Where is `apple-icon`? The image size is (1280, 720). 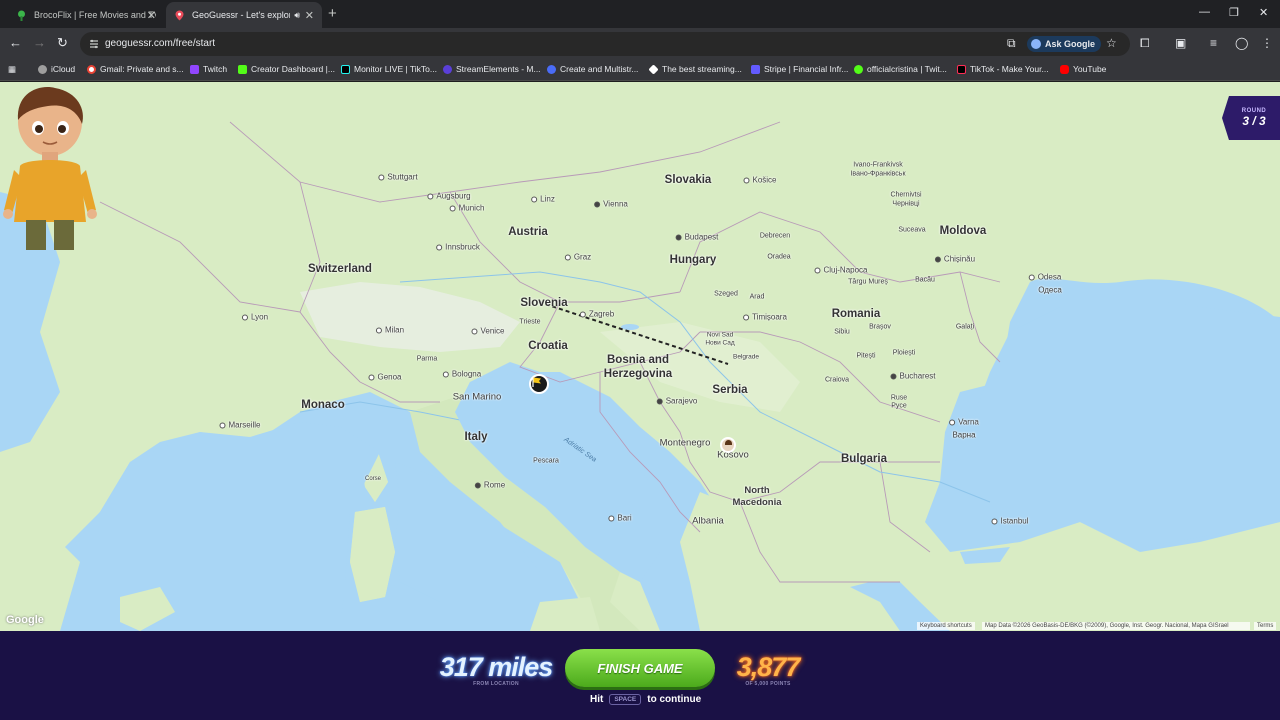
apple-icon is located at coordinates (42, 69).